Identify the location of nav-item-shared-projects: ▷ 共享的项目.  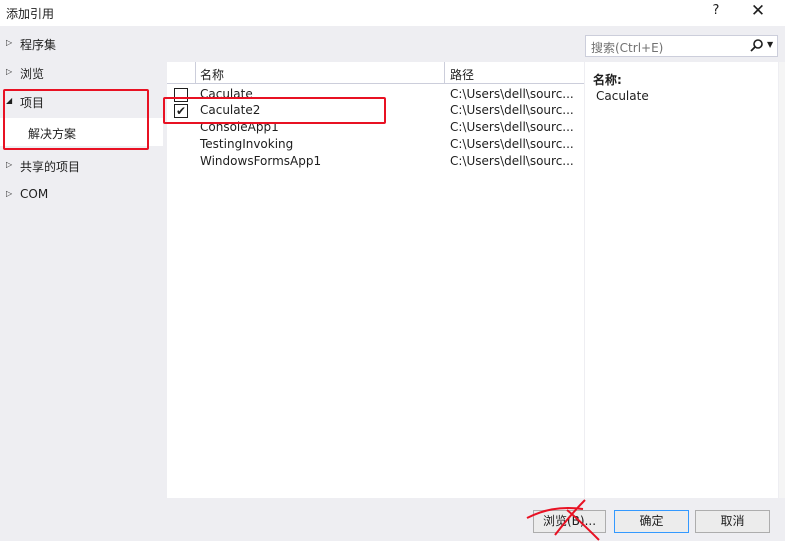
(81, 166).